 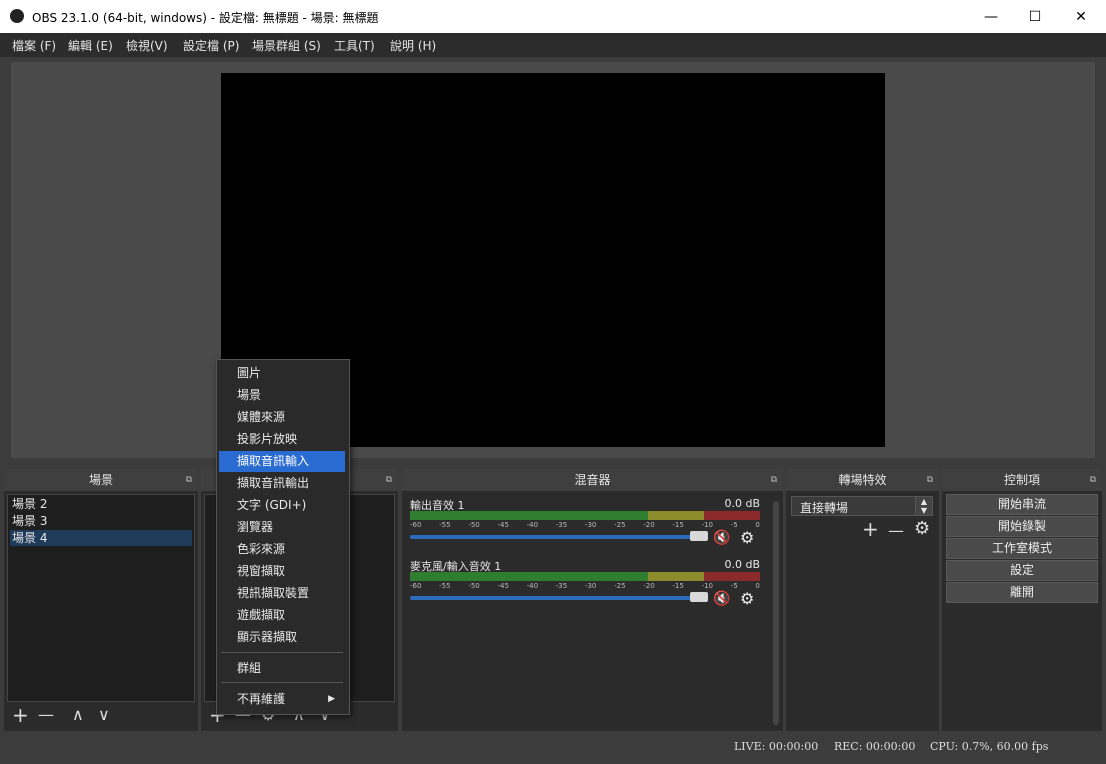 I want to click on remove-transition-icon: —, so click(x=896, y=531).